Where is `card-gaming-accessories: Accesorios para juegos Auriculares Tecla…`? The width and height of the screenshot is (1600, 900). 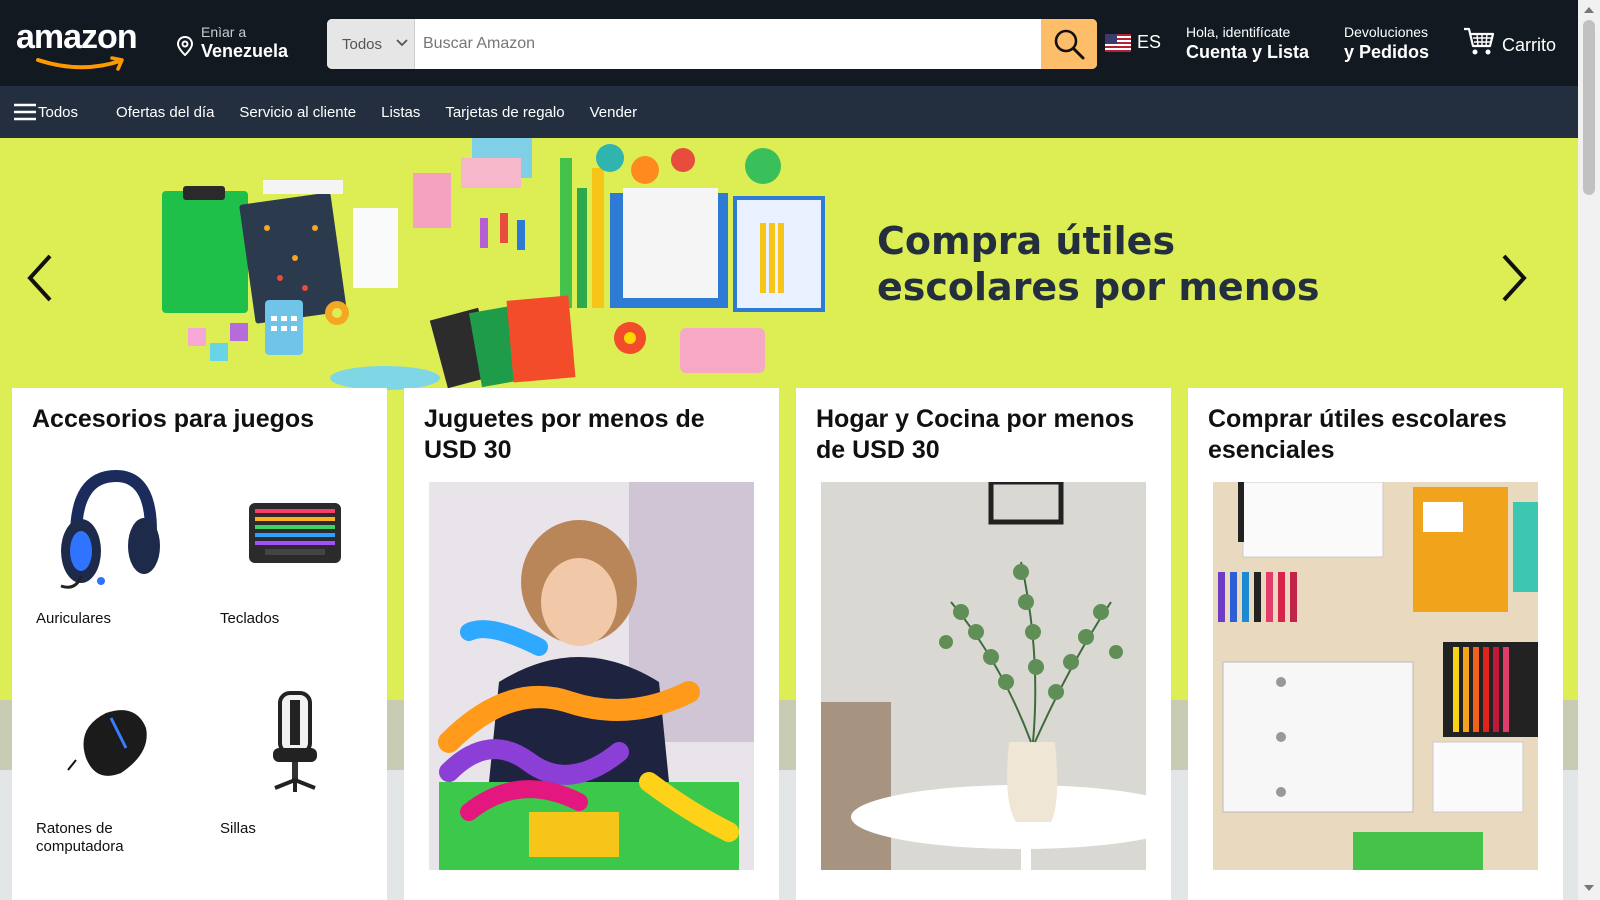
card-gaming-accessories: Accesorios para juegos Auriculares Tecla… is located at coordinates (199, 644).